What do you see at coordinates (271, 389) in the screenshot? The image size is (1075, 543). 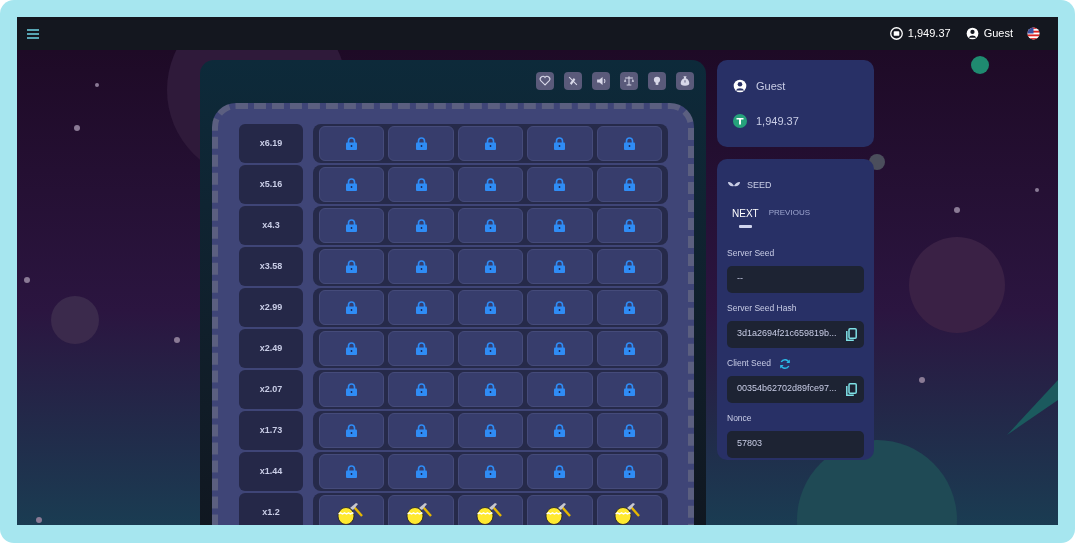 I see `multiplier-label: x2.07` at bounding box center [271, 389].